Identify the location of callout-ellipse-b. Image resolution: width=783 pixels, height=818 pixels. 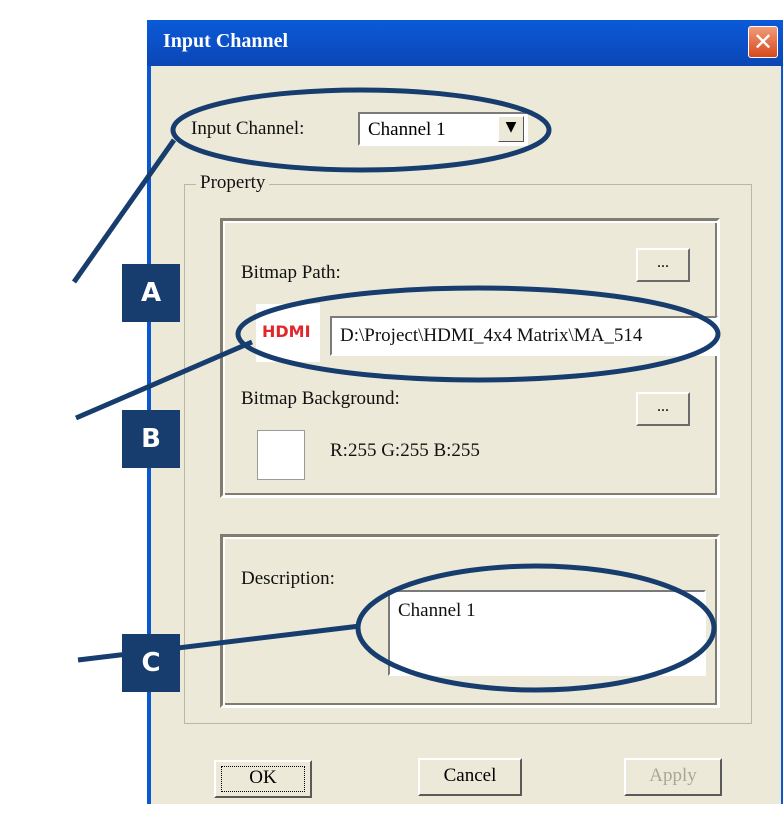
(478, 334).